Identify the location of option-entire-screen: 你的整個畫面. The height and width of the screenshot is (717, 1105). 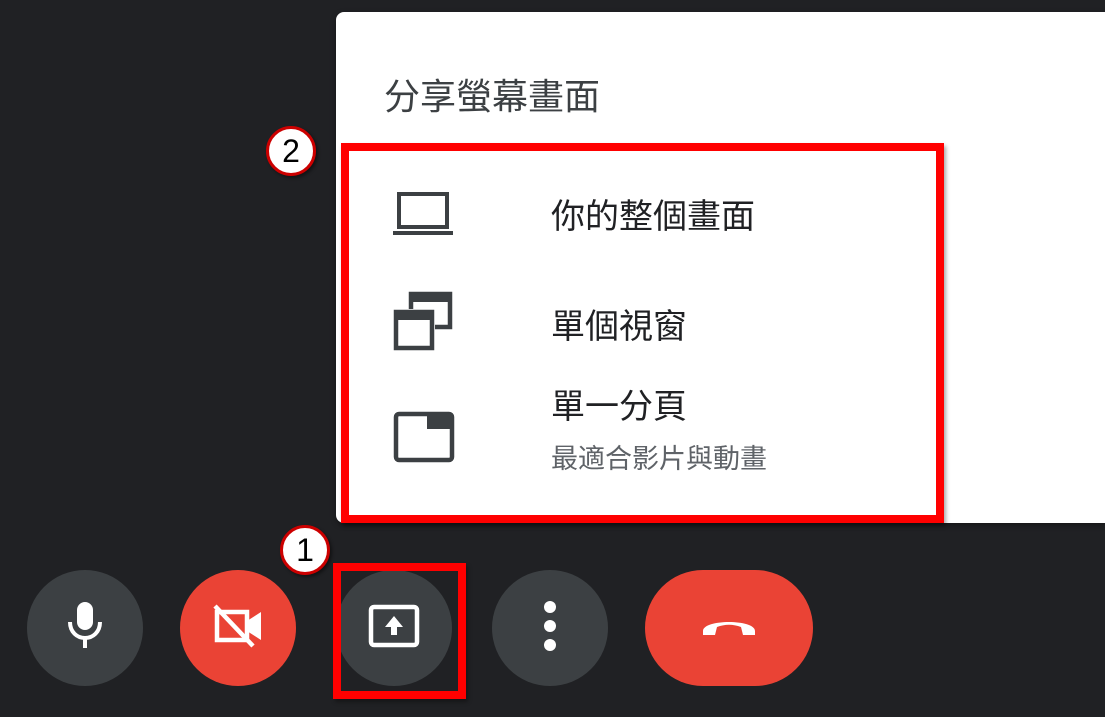
(642, 214).